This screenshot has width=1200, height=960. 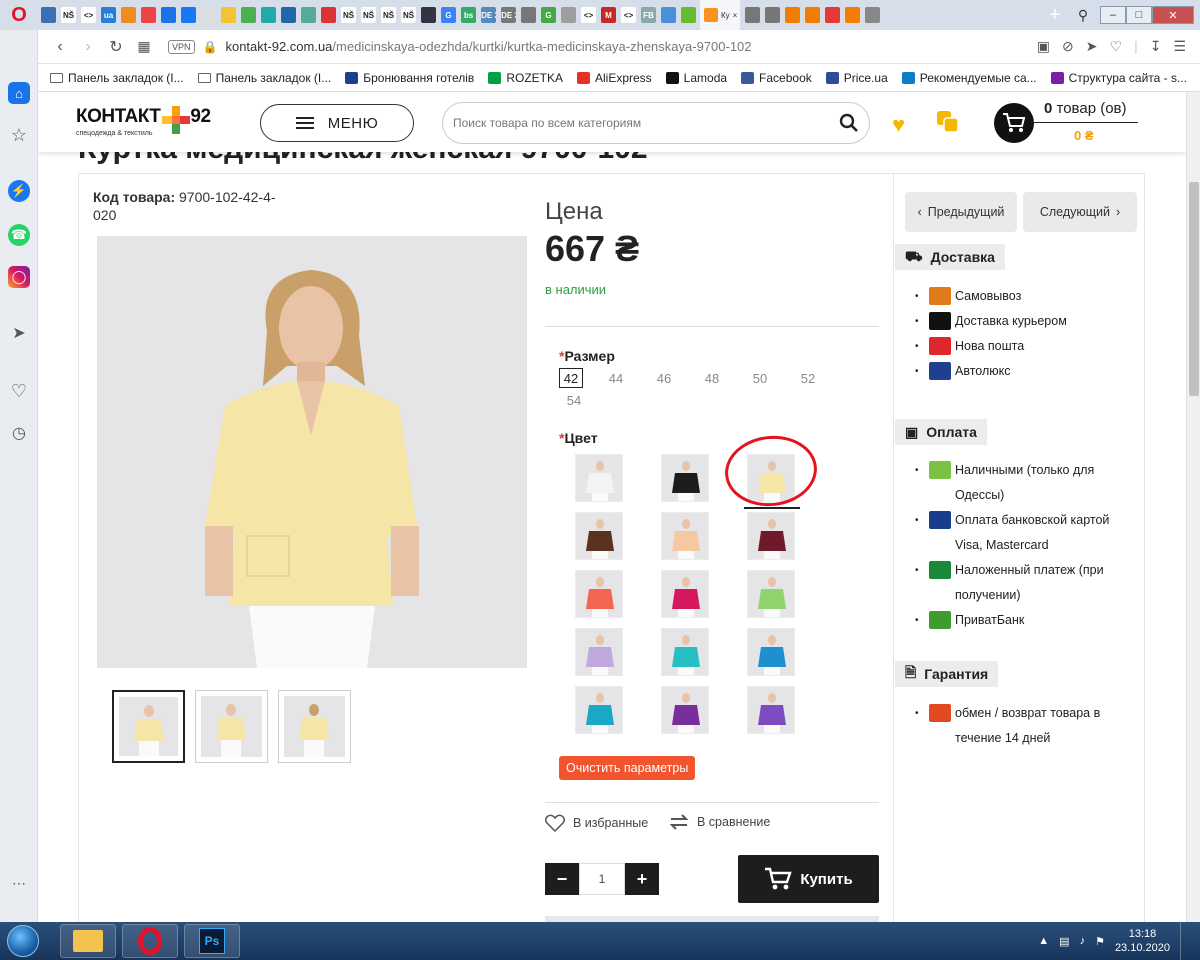 What do you see at coordinates (116, 47) in the screenshot?
I see `reload-button: ↻` at bounding box center [116, 47].